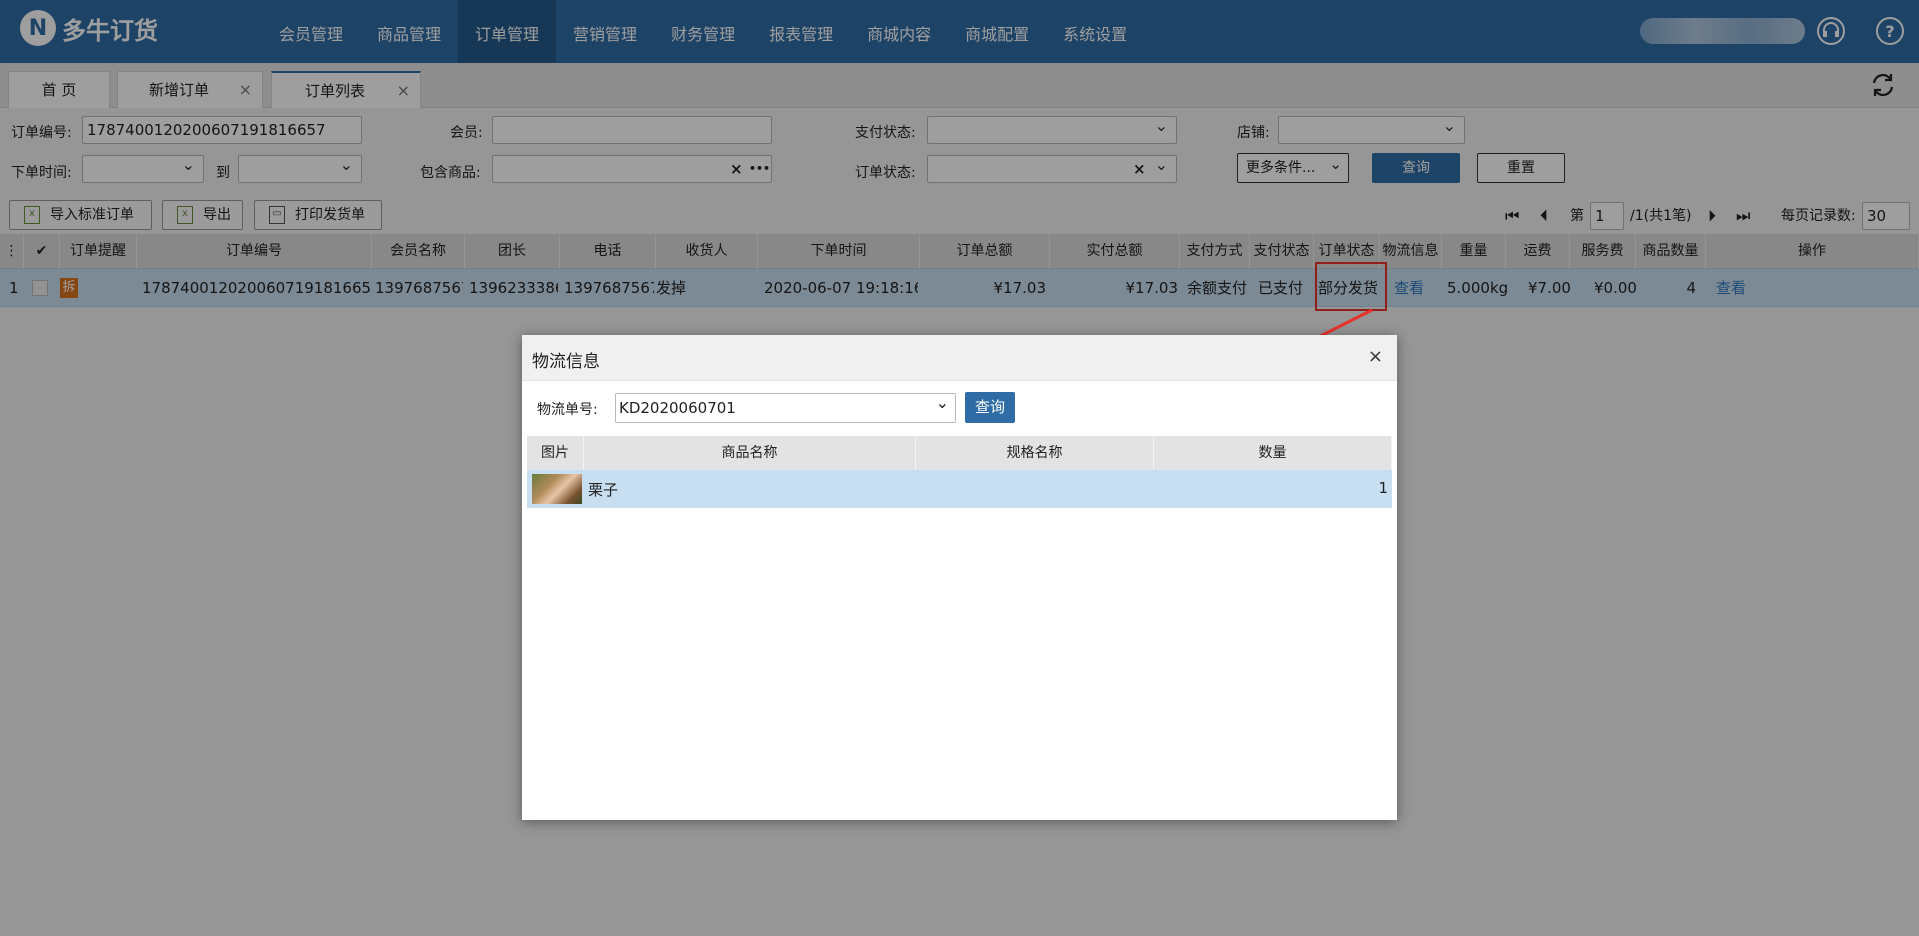 The height and width of the screenshot is (936, 1919). Describe the element at coordinates (557, 489) in the screenshot. I see `product-thumbnail` at that location.